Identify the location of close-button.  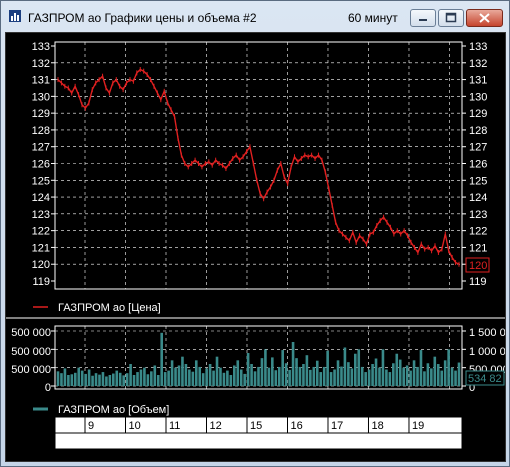
(484, 18).